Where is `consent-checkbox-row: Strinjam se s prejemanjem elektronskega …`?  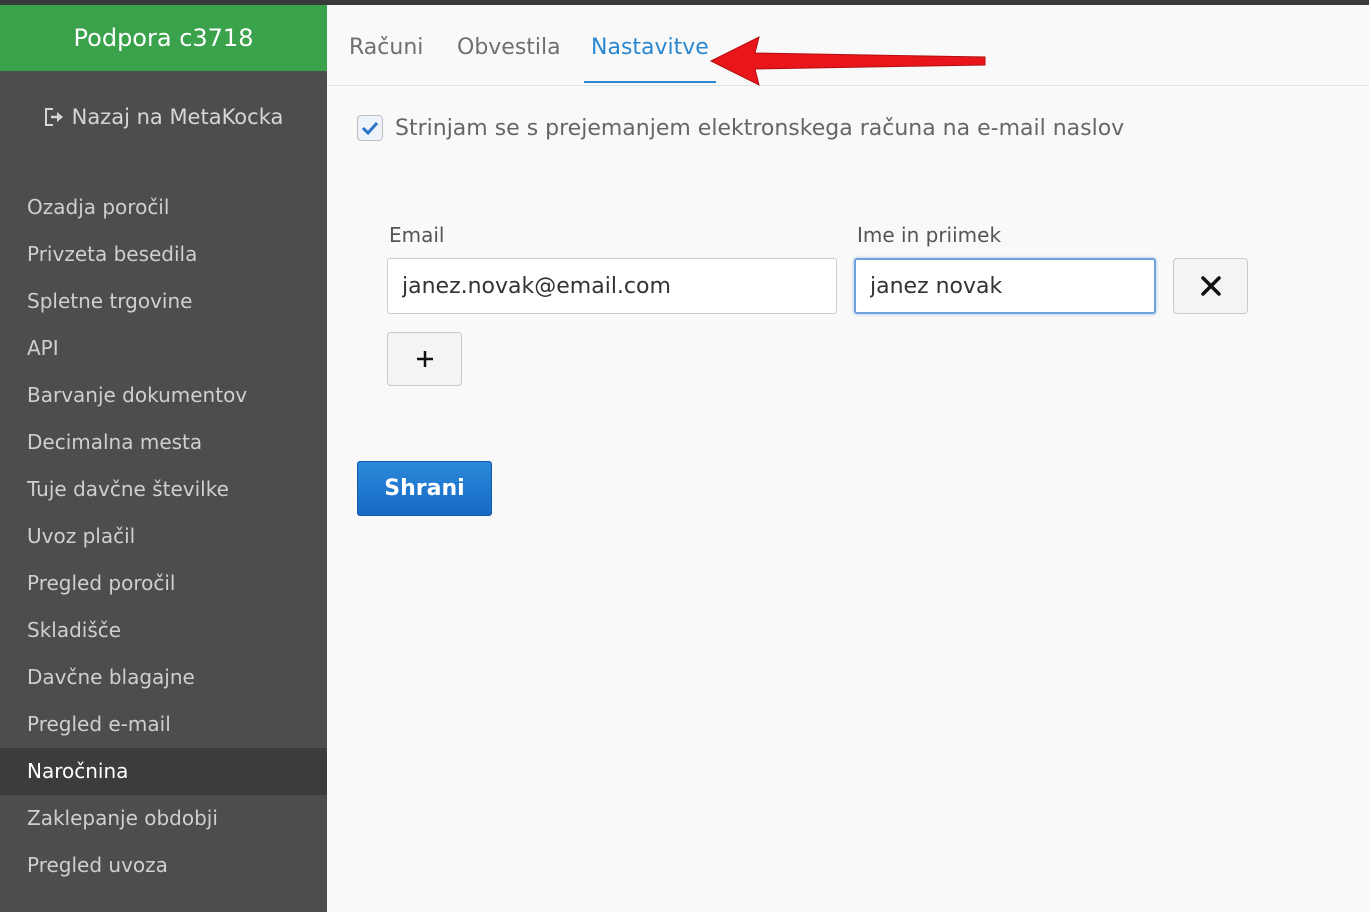
consent-checkbox-row: Strinjam se s prejemanjem elektronskega … is located at coordinates (740, 128).